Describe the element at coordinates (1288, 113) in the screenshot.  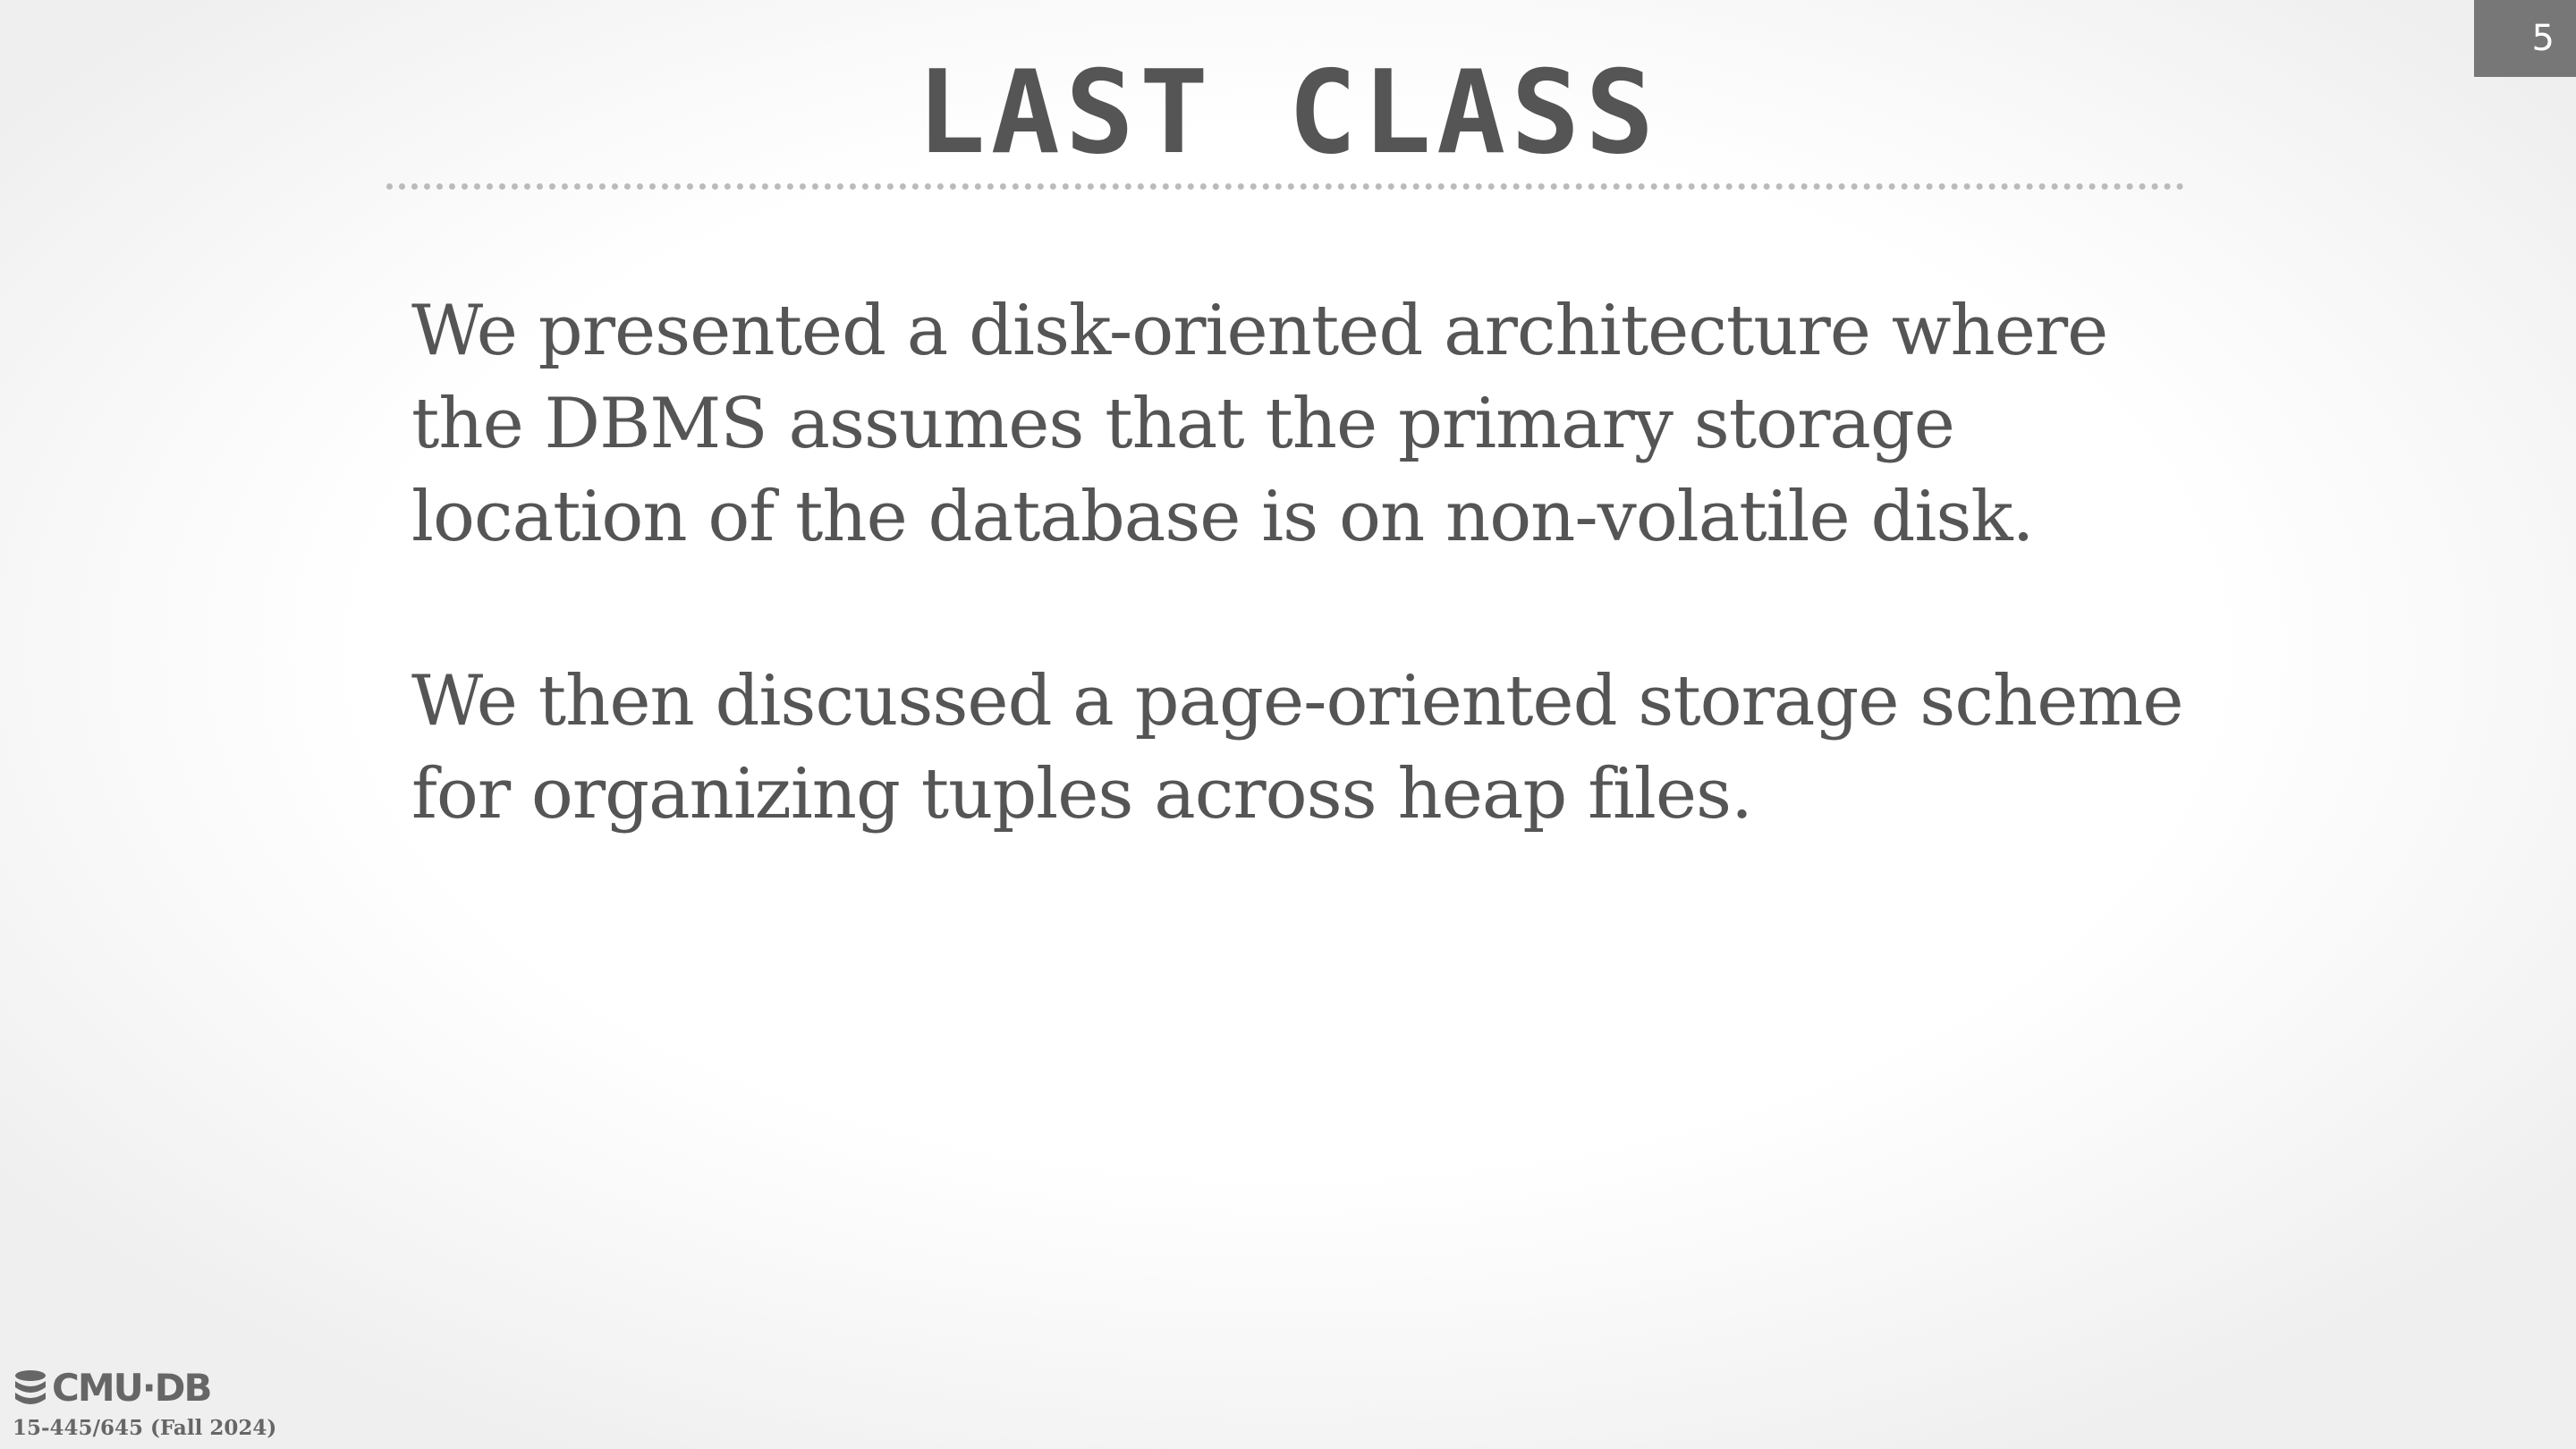
I see `slide-title: LAST CLASS` at that location.